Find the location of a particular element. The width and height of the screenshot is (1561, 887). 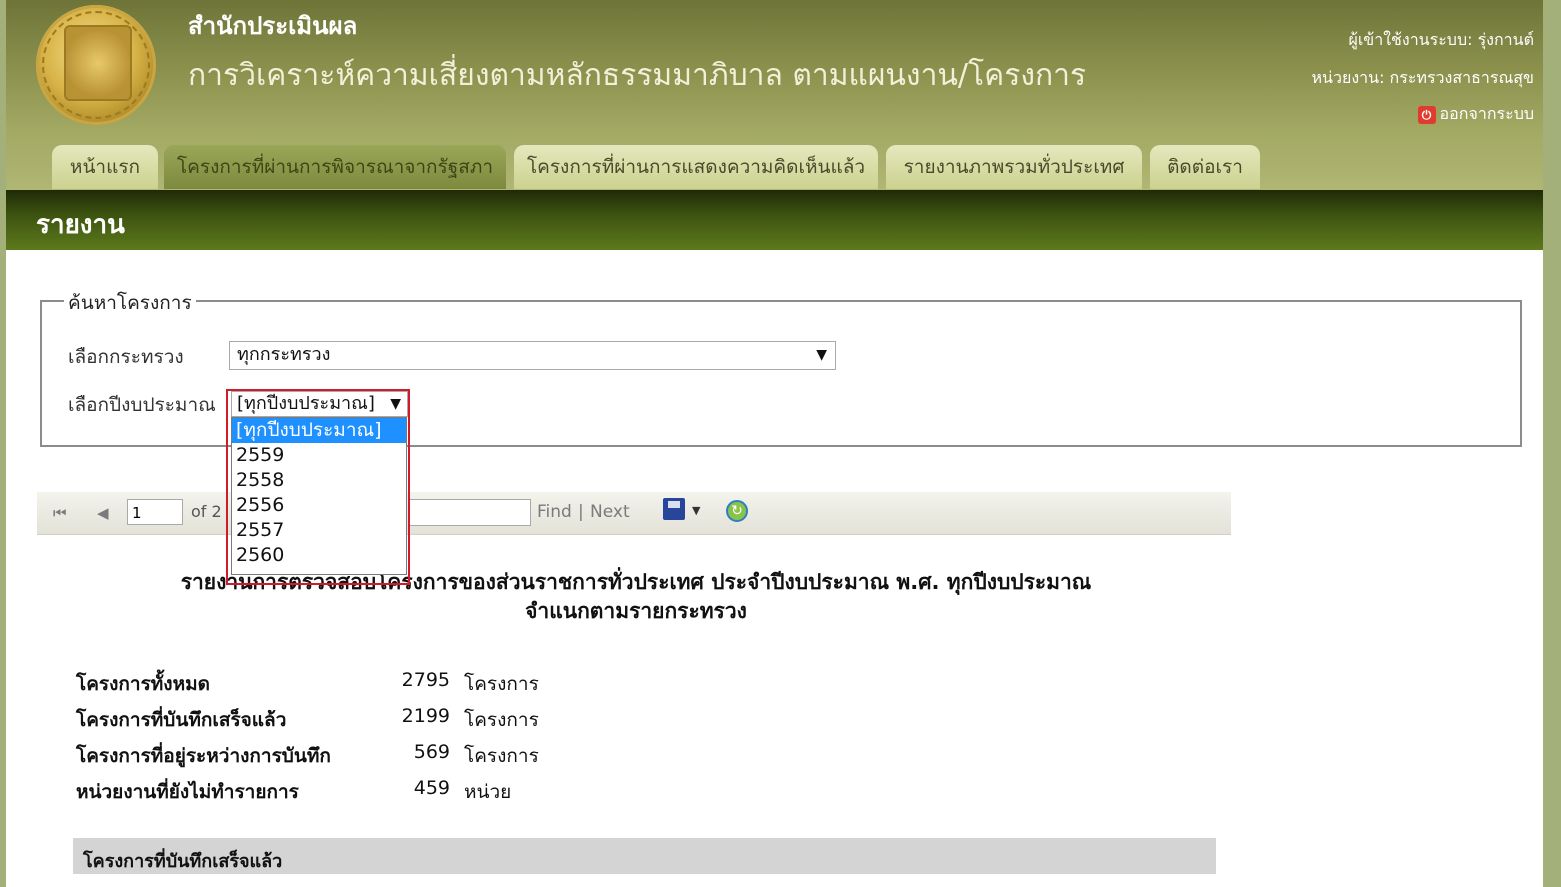

stat-completed-unit: โครงการ is located at coordinates (501, 720).